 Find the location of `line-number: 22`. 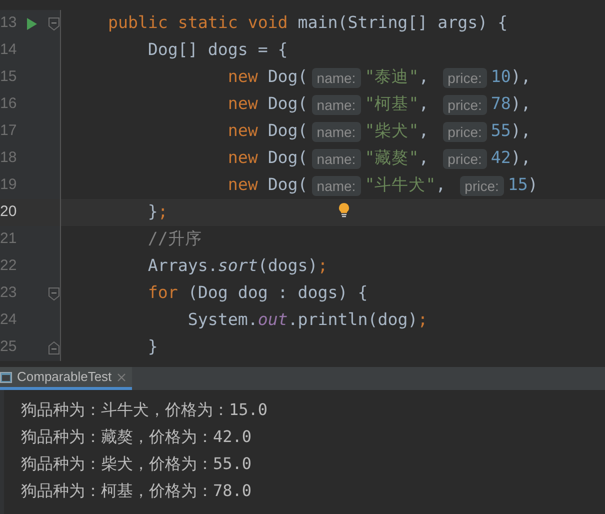

line-number: 22 is located at coordinates (8, 266).